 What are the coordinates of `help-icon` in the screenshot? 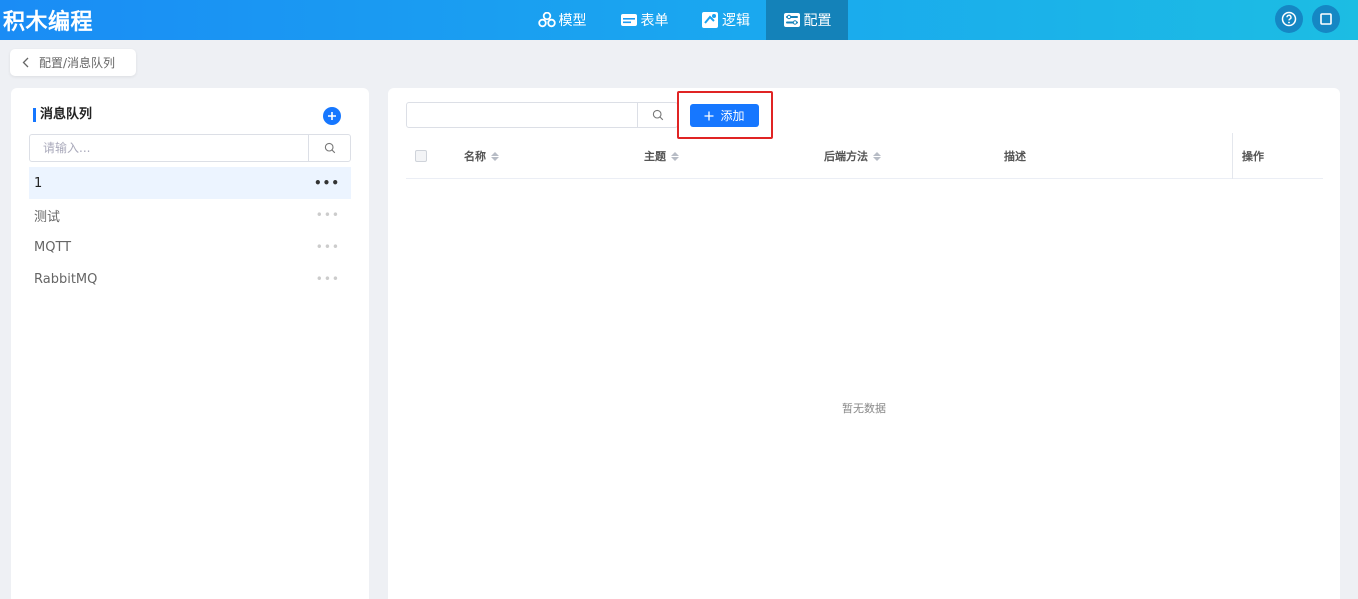 It's located at (1289, 19).